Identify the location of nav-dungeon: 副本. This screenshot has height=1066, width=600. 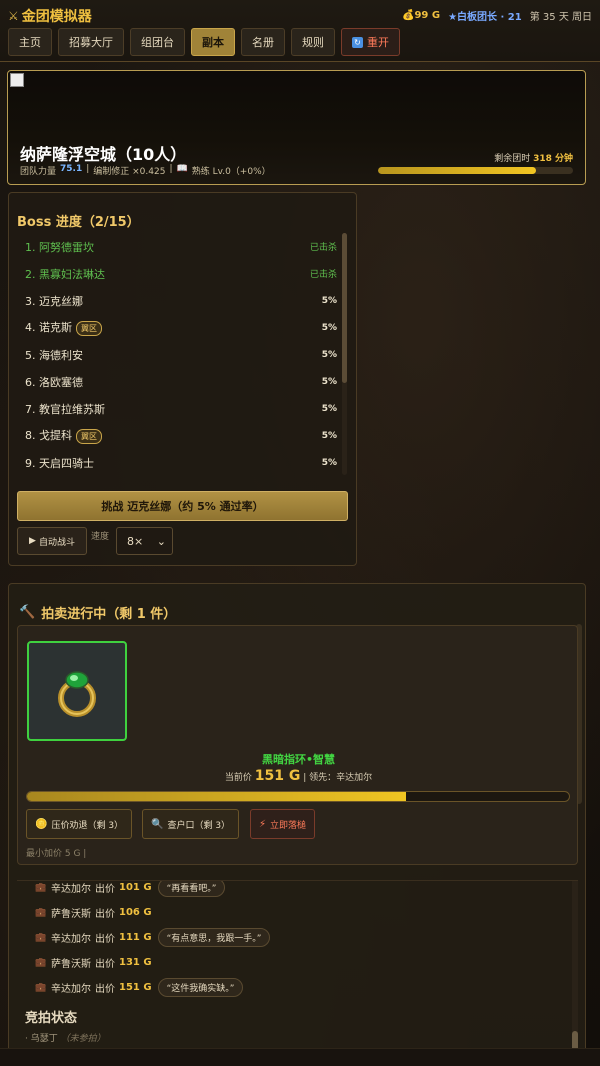
(213, 42).